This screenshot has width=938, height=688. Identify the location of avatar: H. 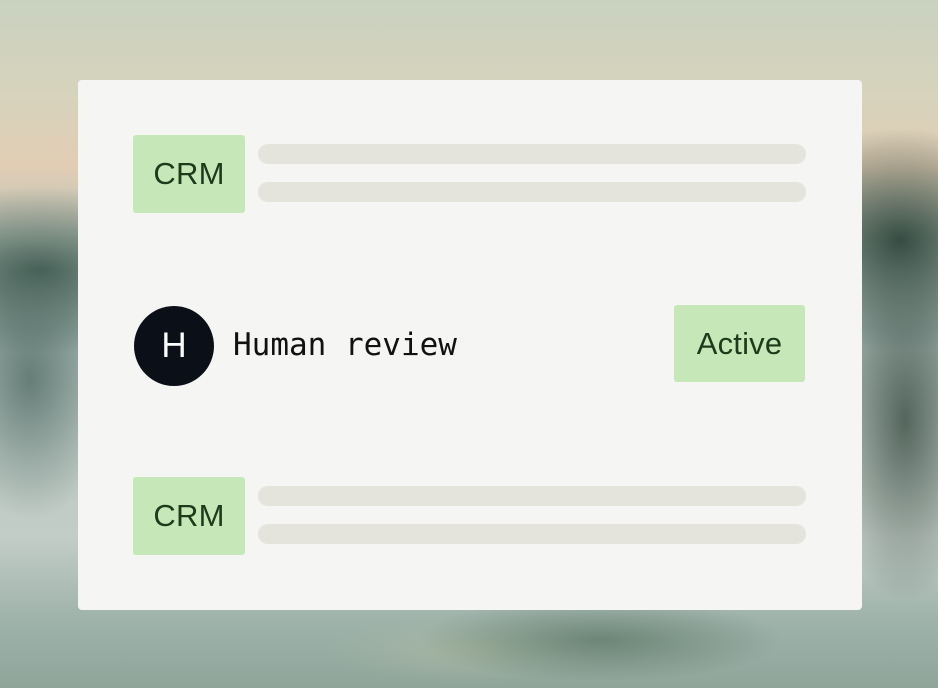
(174, 346).